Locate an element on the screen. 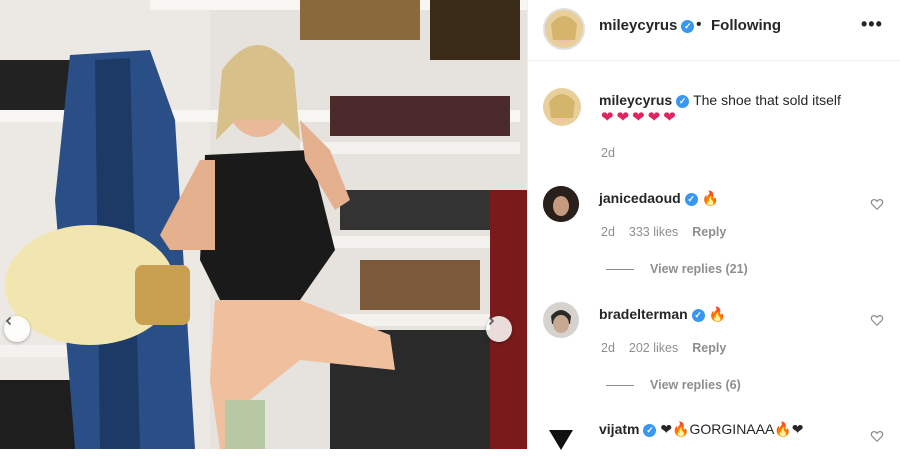  carousel-prev-button is located at coordinates (17, 329).